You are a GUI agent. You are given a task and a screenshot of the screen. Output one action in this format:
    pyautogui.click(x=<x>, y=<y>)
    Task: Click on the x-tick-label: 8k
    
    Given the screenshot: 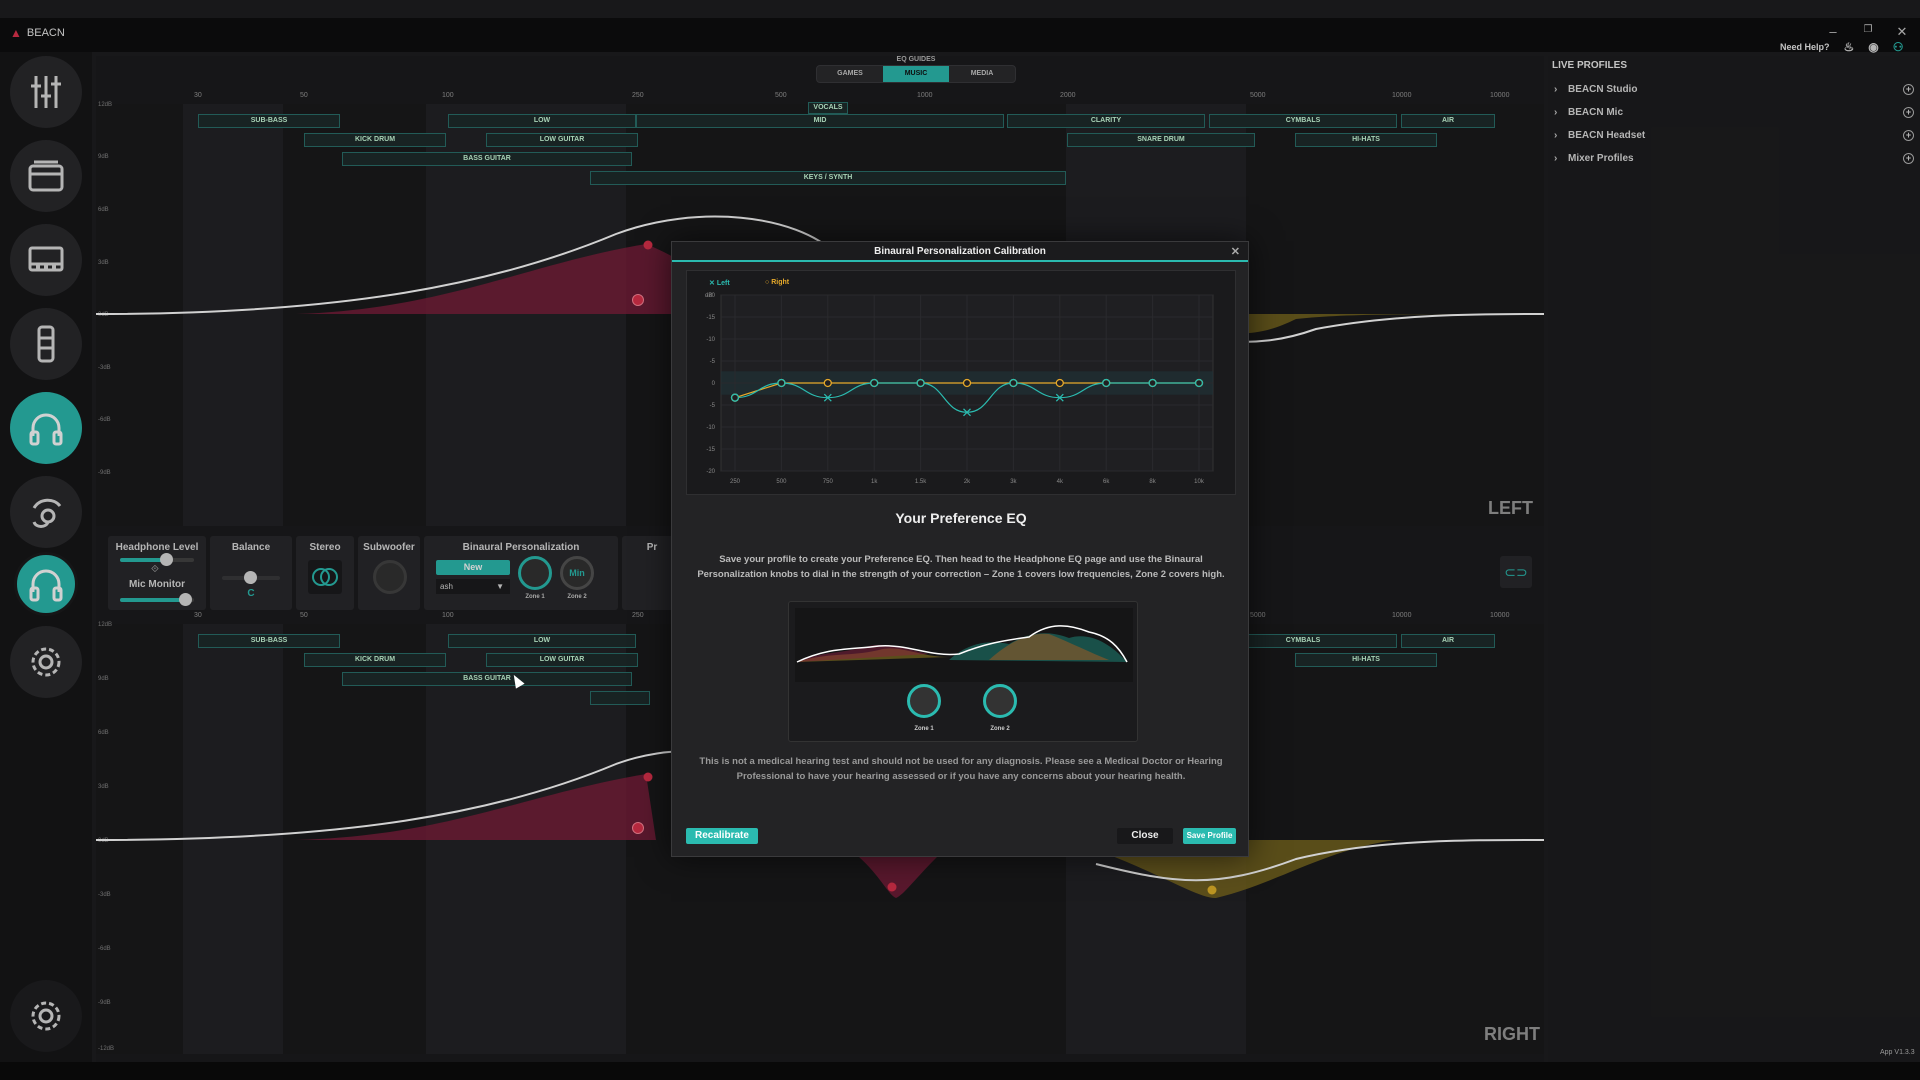 What is the action you would take?
    pyautogui.click(x=1152, y=482)
    